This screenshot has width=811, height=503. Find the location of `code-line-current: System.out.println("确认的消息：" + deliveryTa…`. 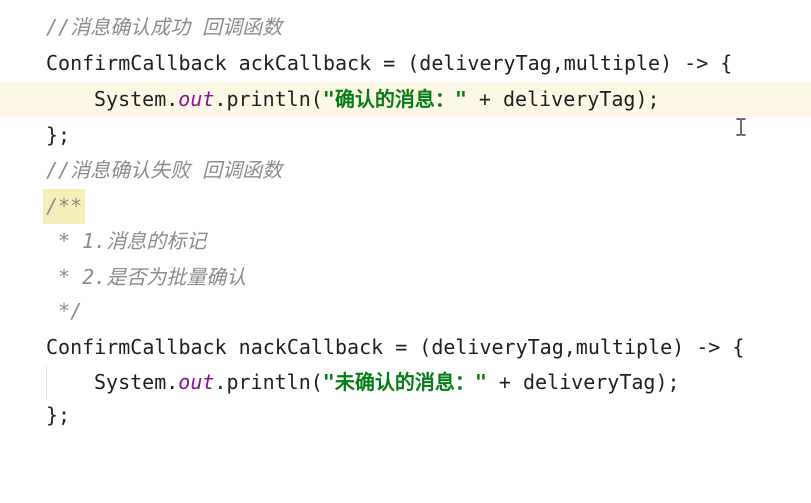

code-line-current: System.out.println("确认的消息：" + deliveryTa… is located at coordinates (405, 99).